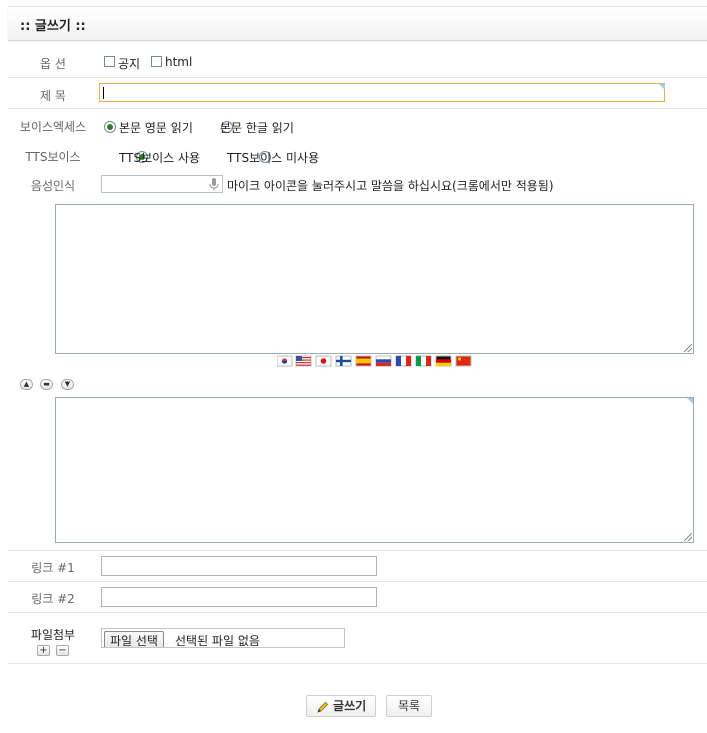  I want to click on list-button: 목록, so click(409, 706).